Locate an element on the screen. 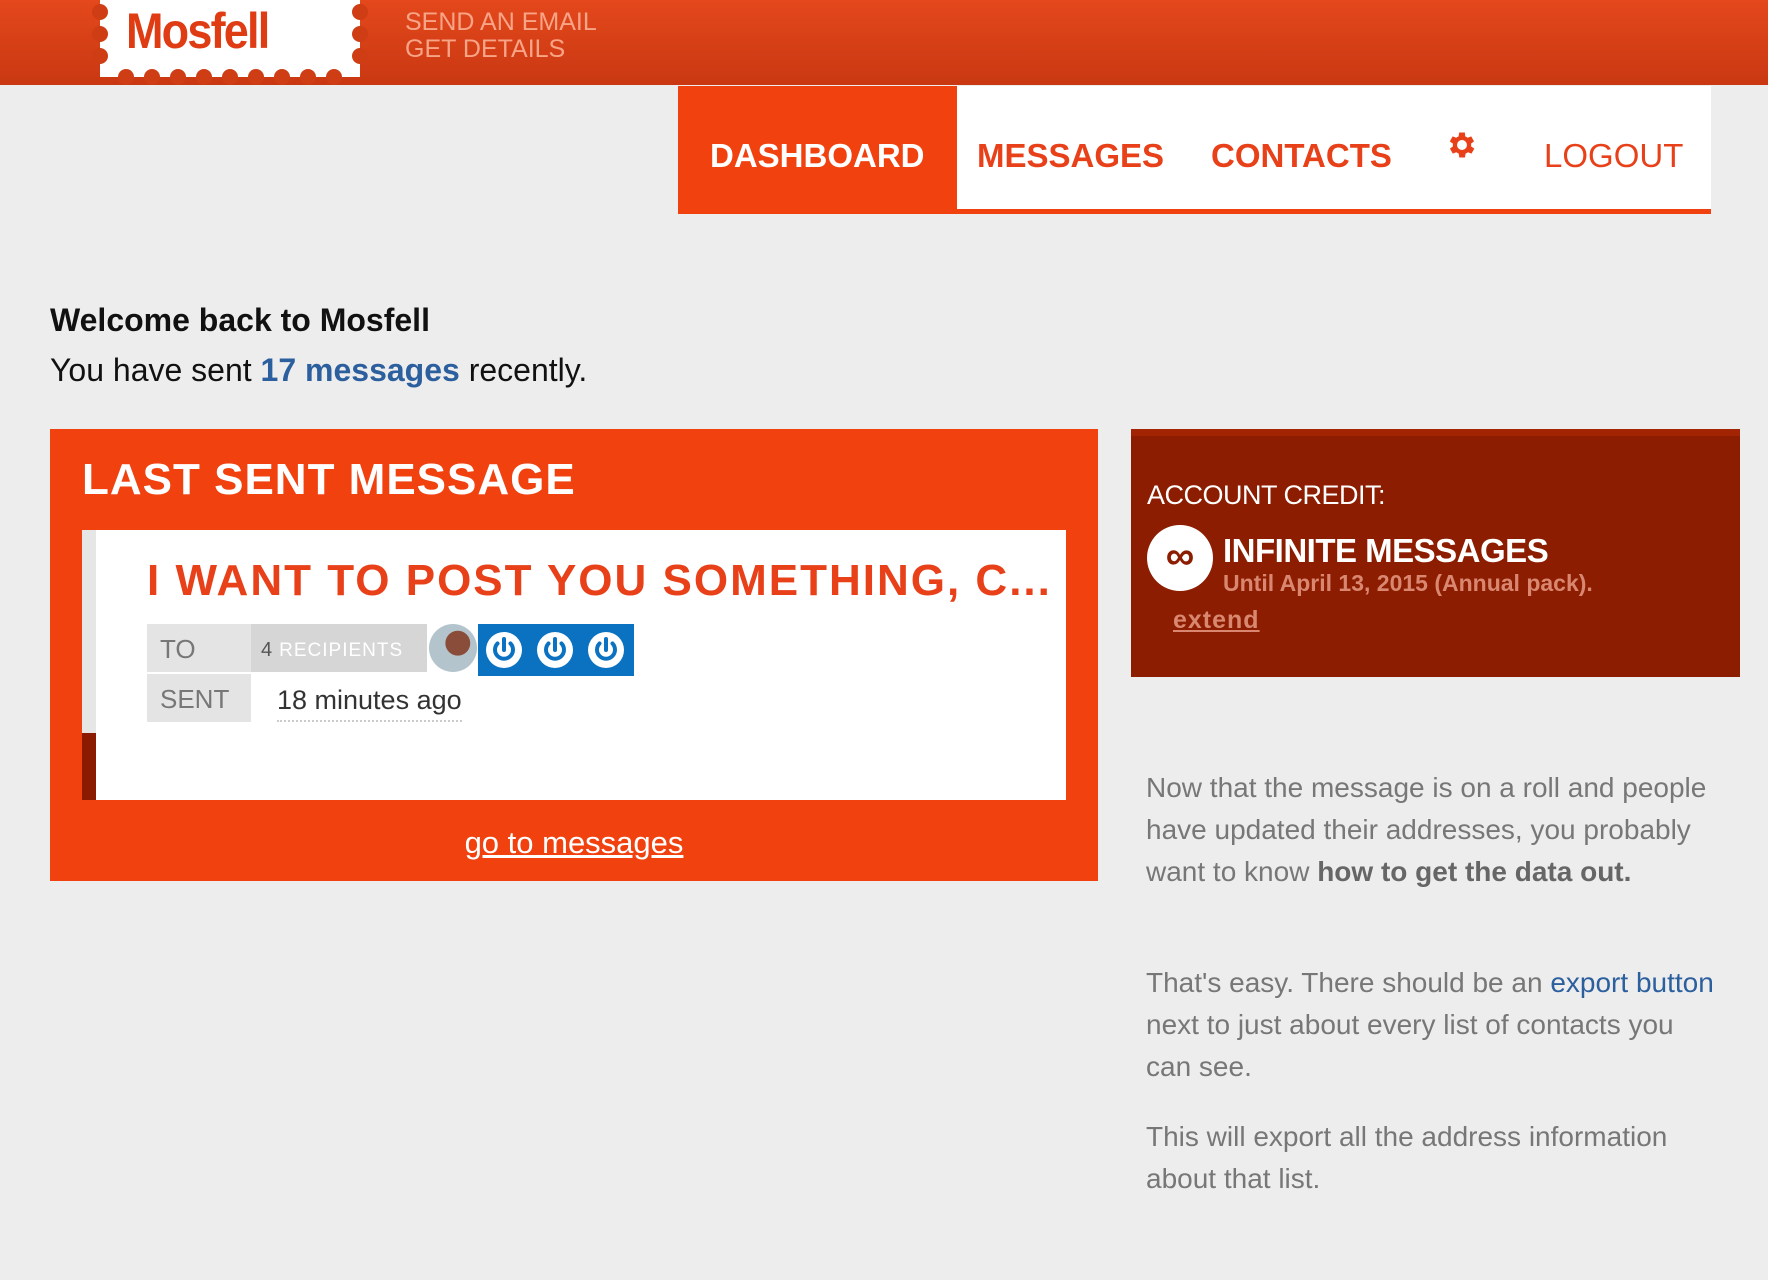  infinity-icon: ∞ is located at coordinates (1180, 558).